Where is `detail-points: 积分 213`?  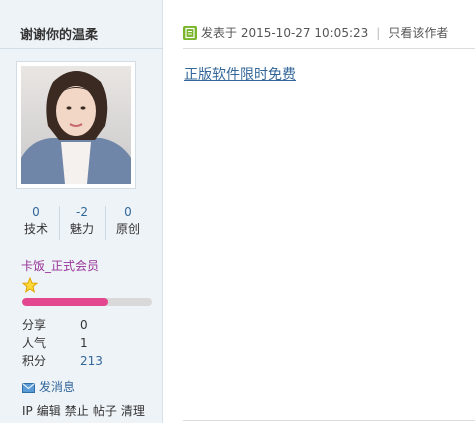
detail-points: 积分 213 is located at coordinates (62, 360).